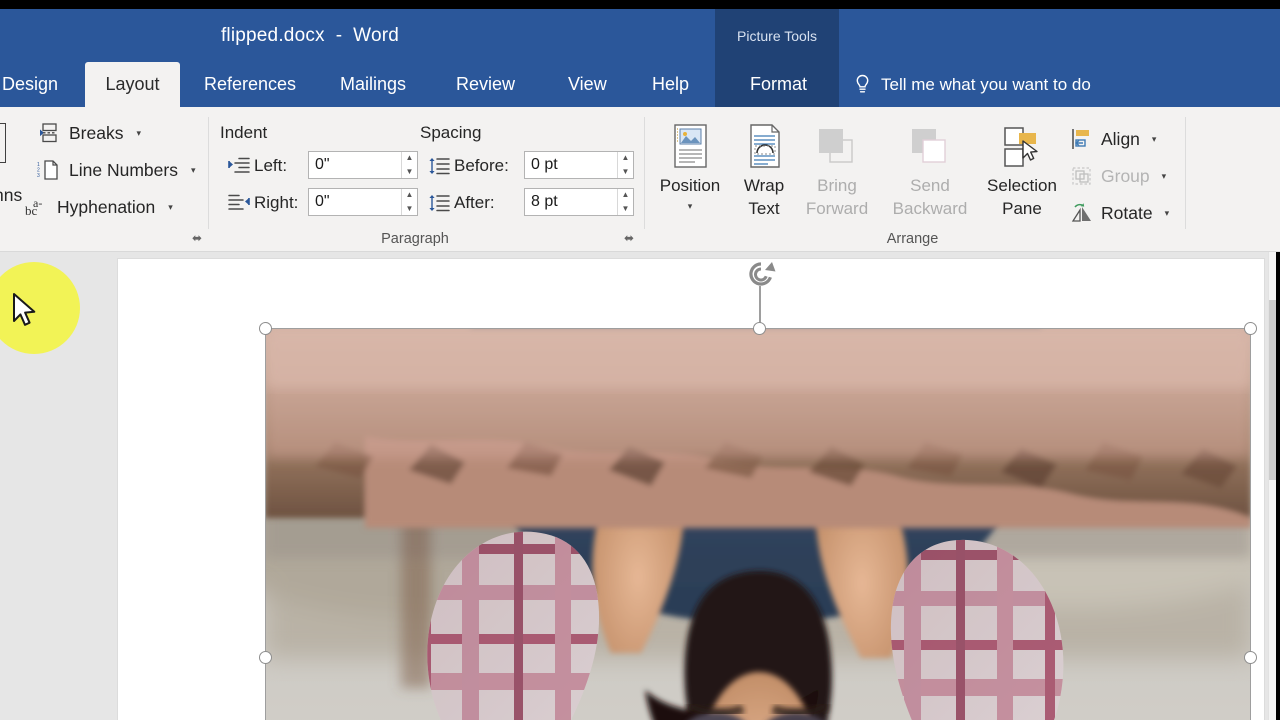 This screenshot has height=720, width=1280. What do you see at coordinates (474, 202) in the screenshot?
I see `spacing-after-label: After:` at bounding box center [474, 202].